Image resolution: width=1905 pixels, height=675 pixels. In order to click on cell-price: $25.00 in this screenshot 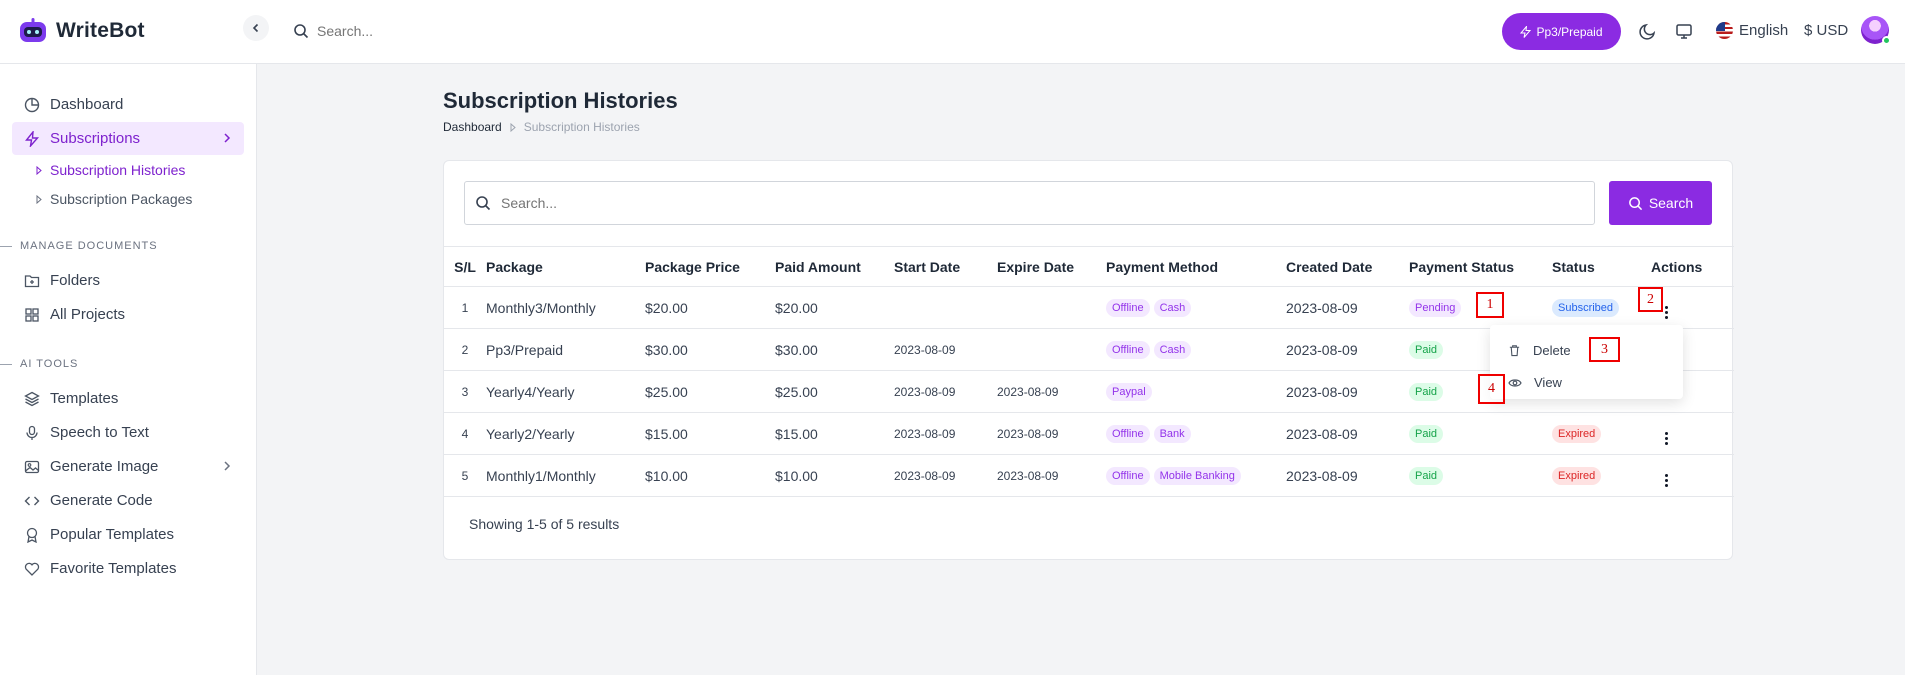, I will do `click(710, 391)`.